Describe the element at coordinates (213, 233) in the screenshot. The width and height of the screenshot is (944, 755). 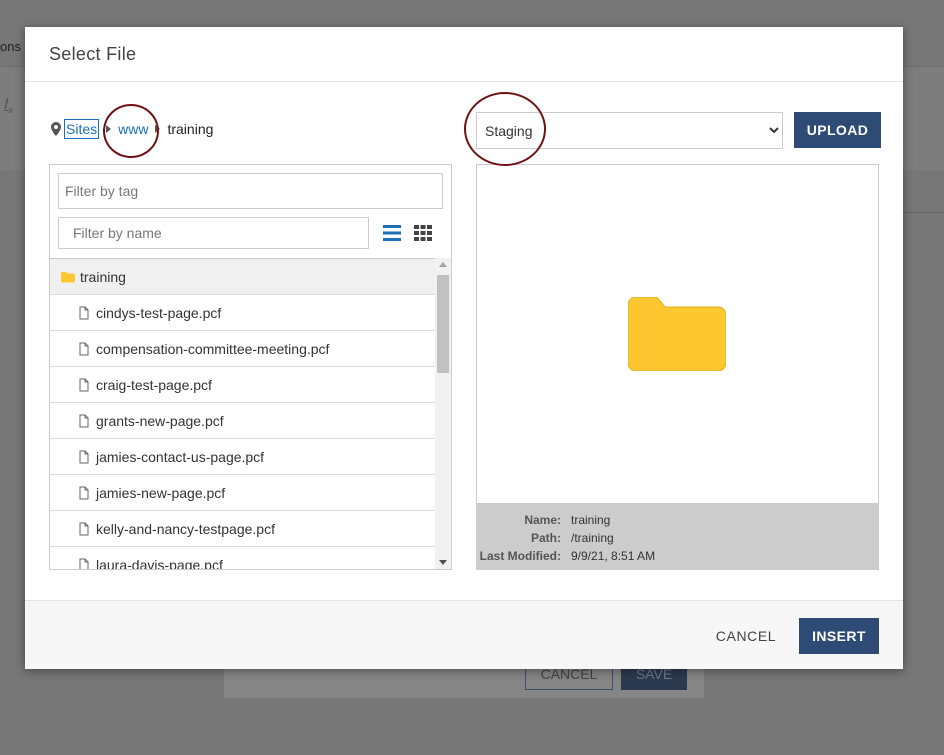
I see `filter-by-name-input` at that location.